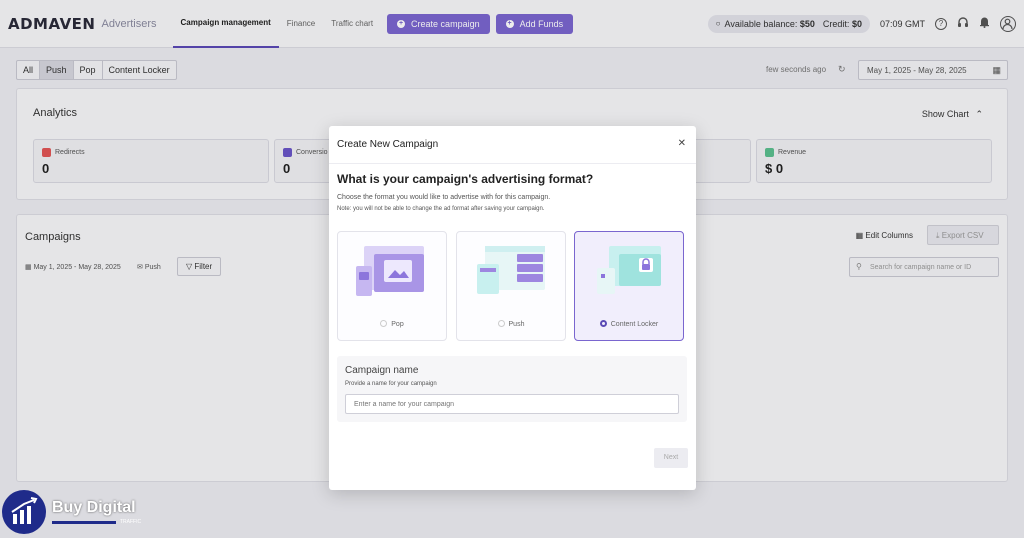 The image size is (1024, 538). Describe the element at coordinates (501, 323) in the screenshot. I see `radio-push` at that location.